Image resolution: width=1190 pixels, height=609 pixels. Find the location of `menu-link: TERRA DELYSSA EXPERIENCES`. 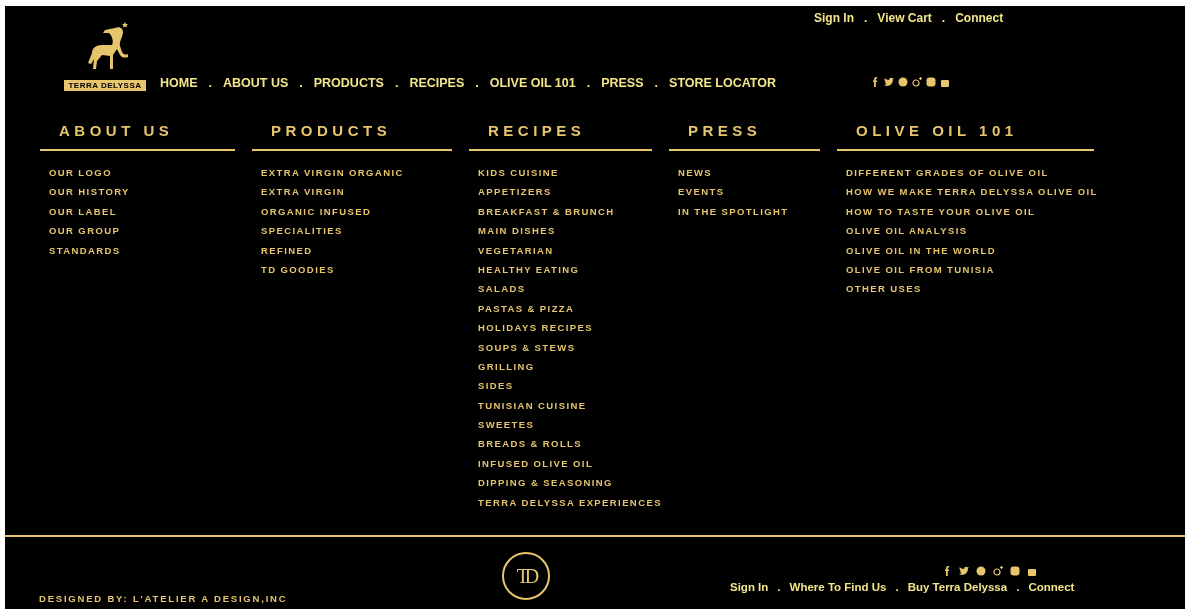

menu-link: TERRA DELYSSA EXPERIENCES is located at coordinates (570, 502).